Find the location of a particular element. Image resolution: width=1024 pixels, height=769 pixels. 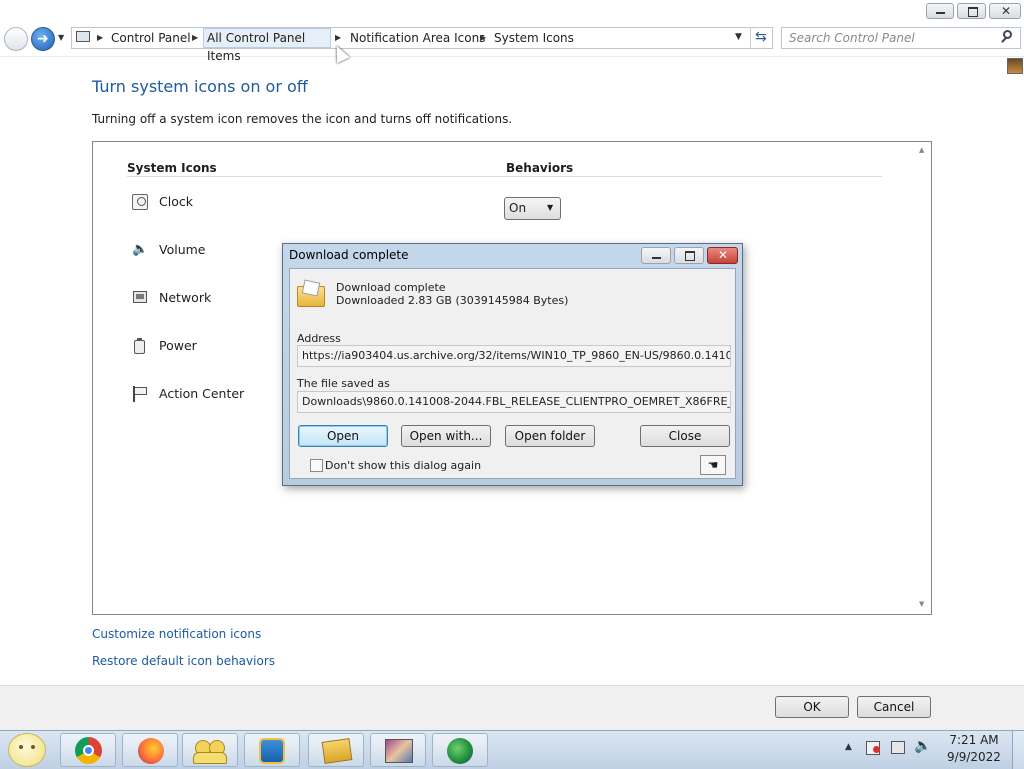

chevron-down-icon: ▼ is located at coordinates (550, 207).